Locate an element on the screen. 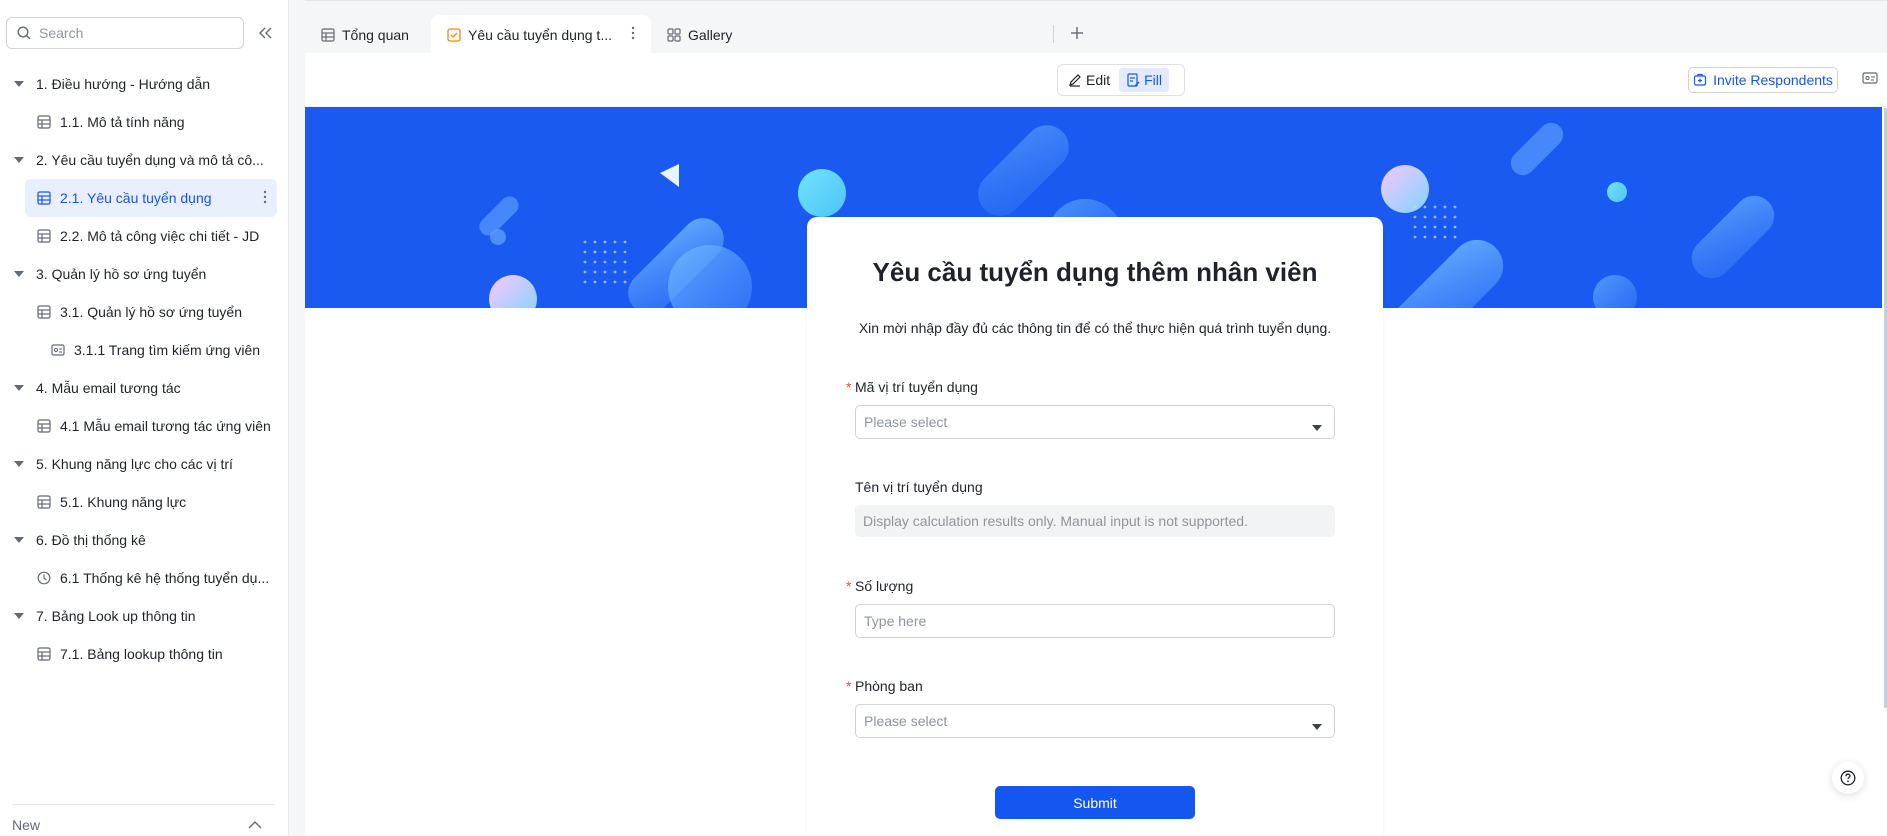 Image resolution: width=1887 pixels, height=836 pixels. tree-item-khung-nang-luc: 5.1. Khung năng lực is located at coordinates (144, 502).